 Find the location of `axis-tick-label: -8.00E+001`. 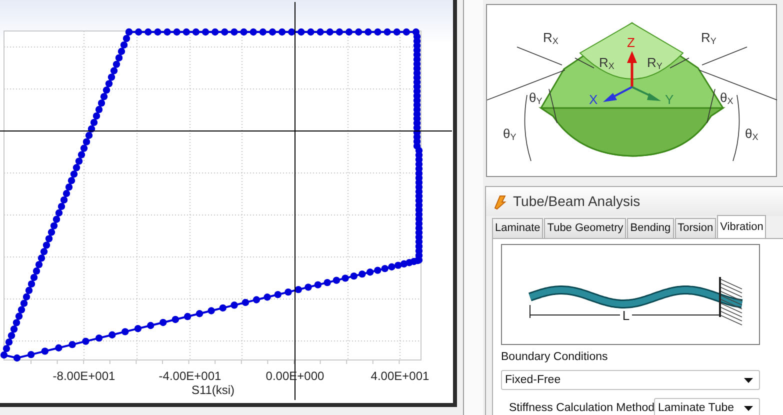

axis-tick-label: -8.00E+001 is located at coordinates (84, 376).